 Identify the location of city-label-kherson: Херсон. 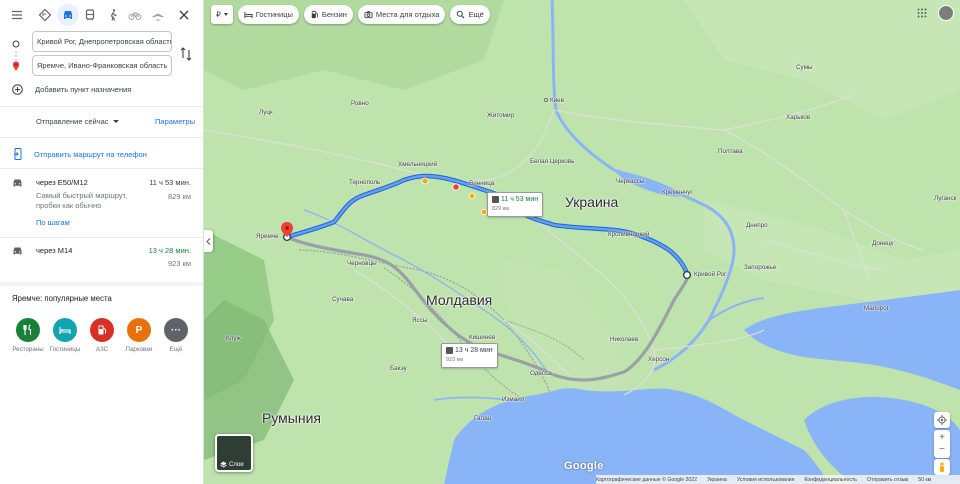
(659, 359).